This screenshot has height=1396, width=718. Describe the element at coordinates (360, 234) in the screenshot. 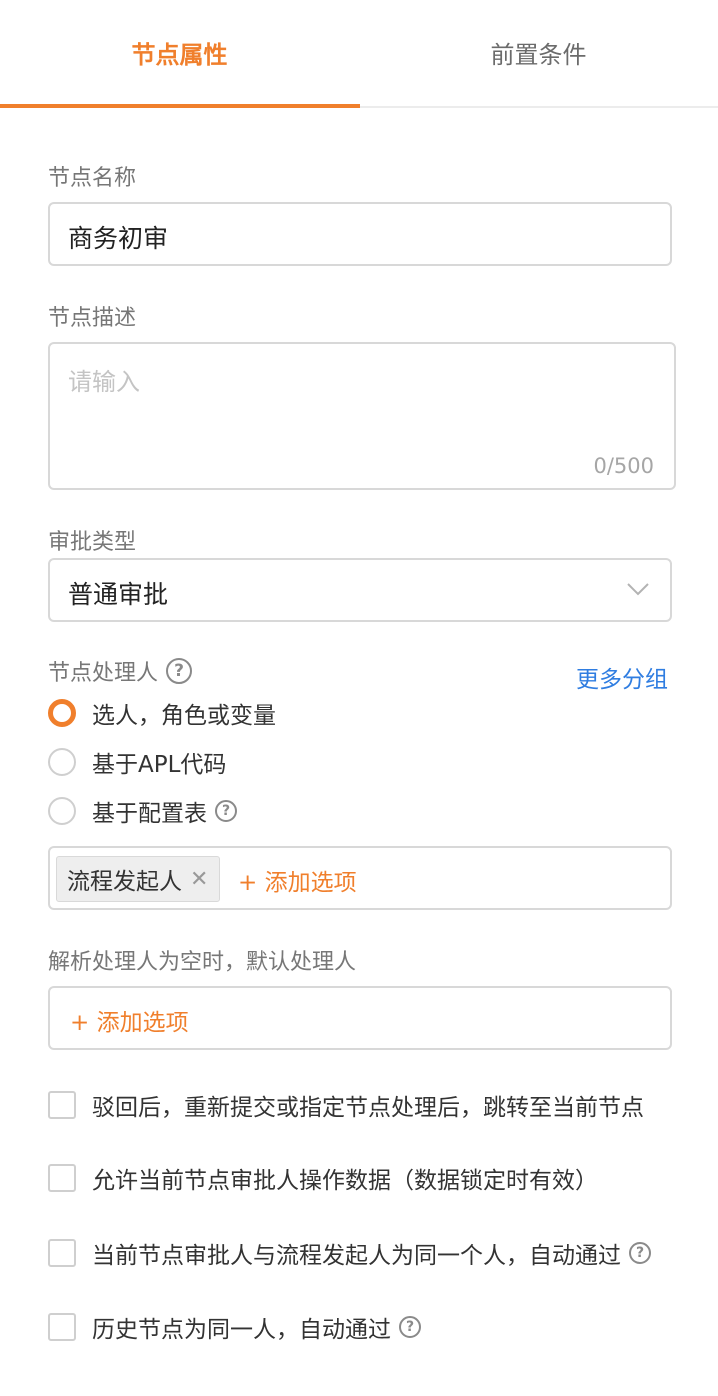

I see `node-name-input: 商务初审` at that location.